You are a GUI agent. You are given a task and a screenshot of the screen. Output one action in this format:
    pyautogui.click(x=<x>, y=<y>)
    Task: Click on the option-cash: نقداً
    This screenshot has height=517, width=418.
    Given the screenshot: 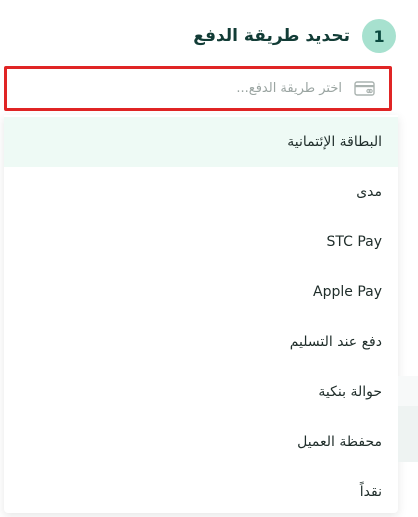 What is the action you would take?
    pyautogui.click(x=201, y=492)
    